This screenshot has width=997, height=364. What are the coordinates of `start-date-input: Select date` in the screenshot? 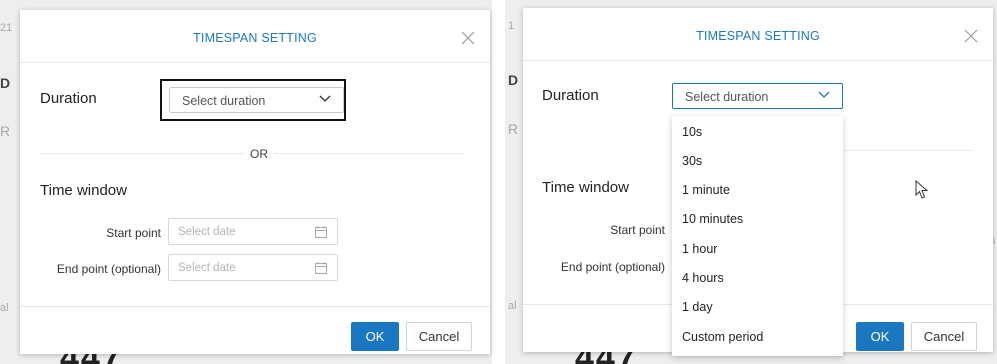 It's located at (253, 231).